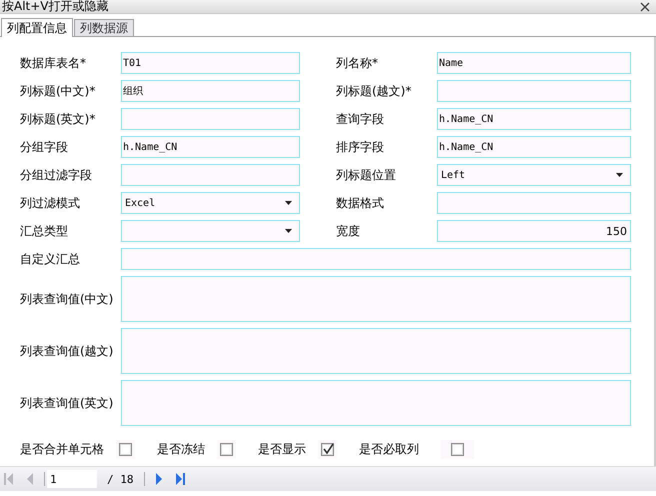  What do you see at coordinates (50, 203) in the screenshot?
I see `field-label: 列过滤模式` at bounding box center [50, 203].